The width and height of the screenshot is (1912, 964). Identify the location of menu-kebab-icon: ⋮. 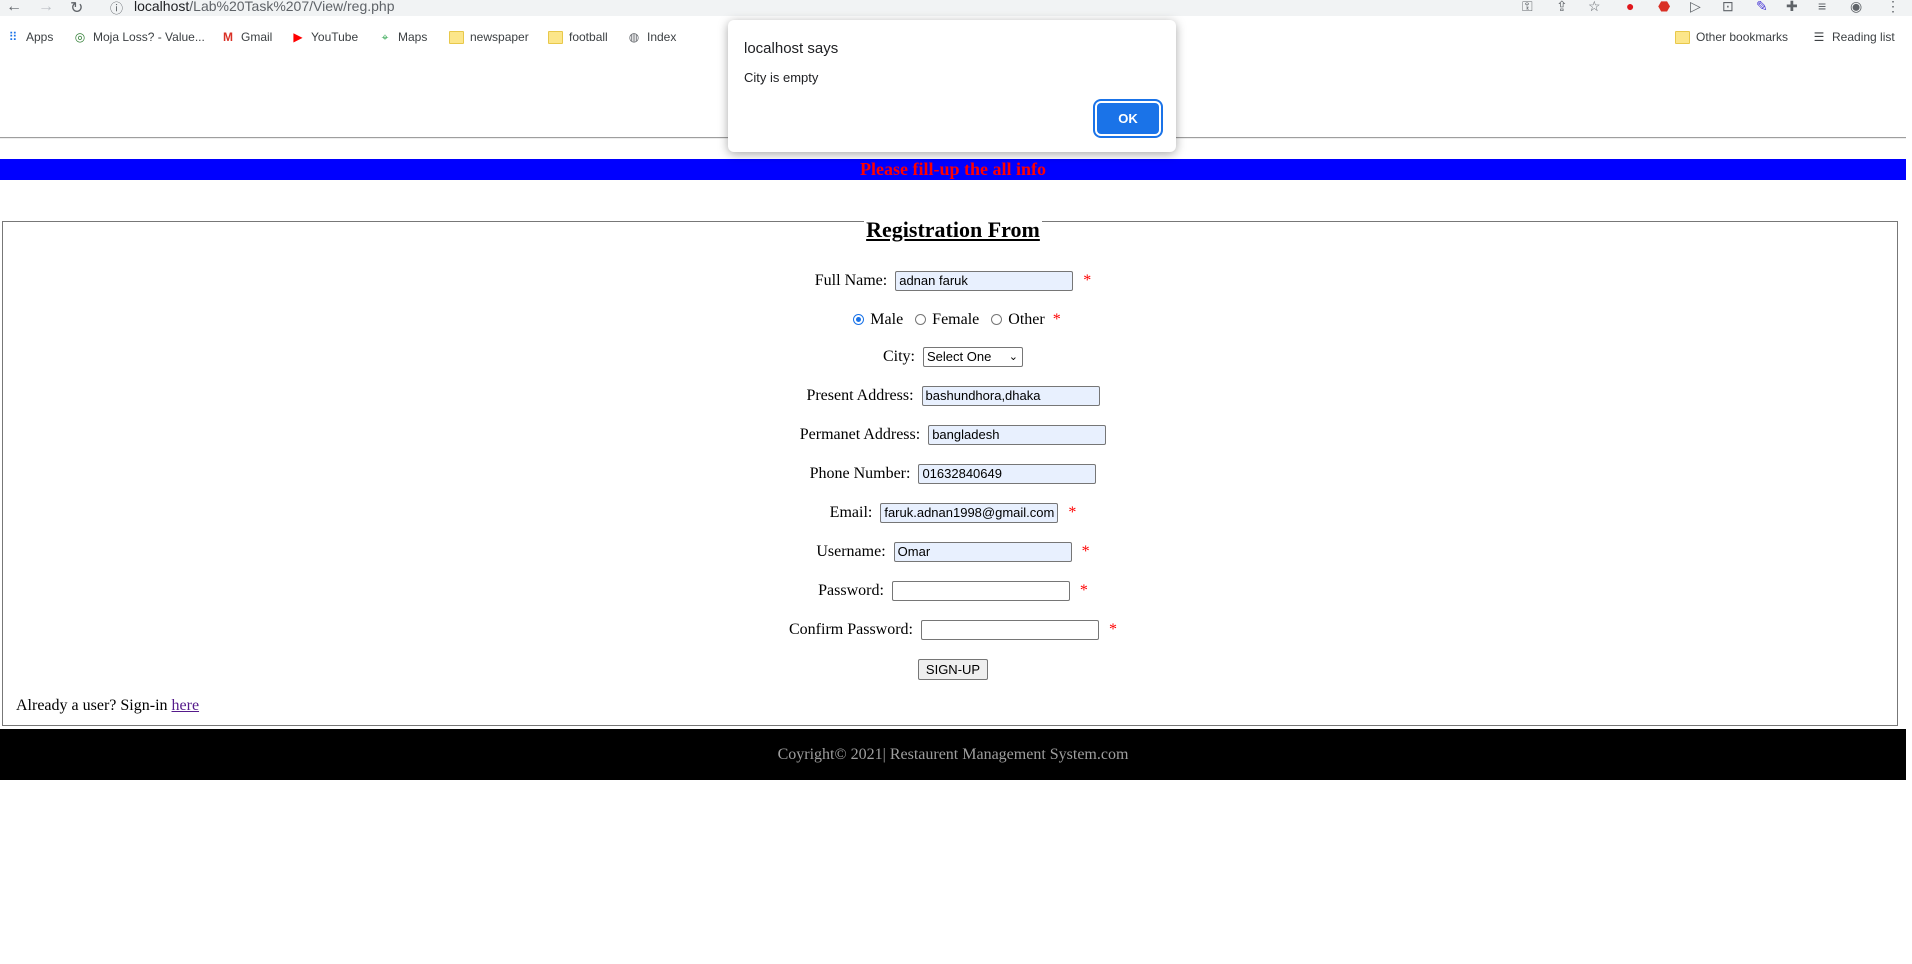
(1893, 7).